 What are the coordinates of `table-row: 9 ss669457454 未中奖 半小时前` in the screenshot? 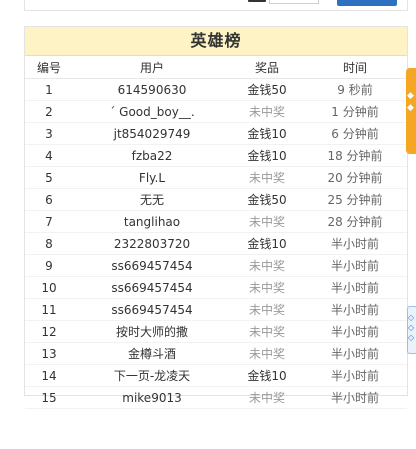 It's located at (216, 265).